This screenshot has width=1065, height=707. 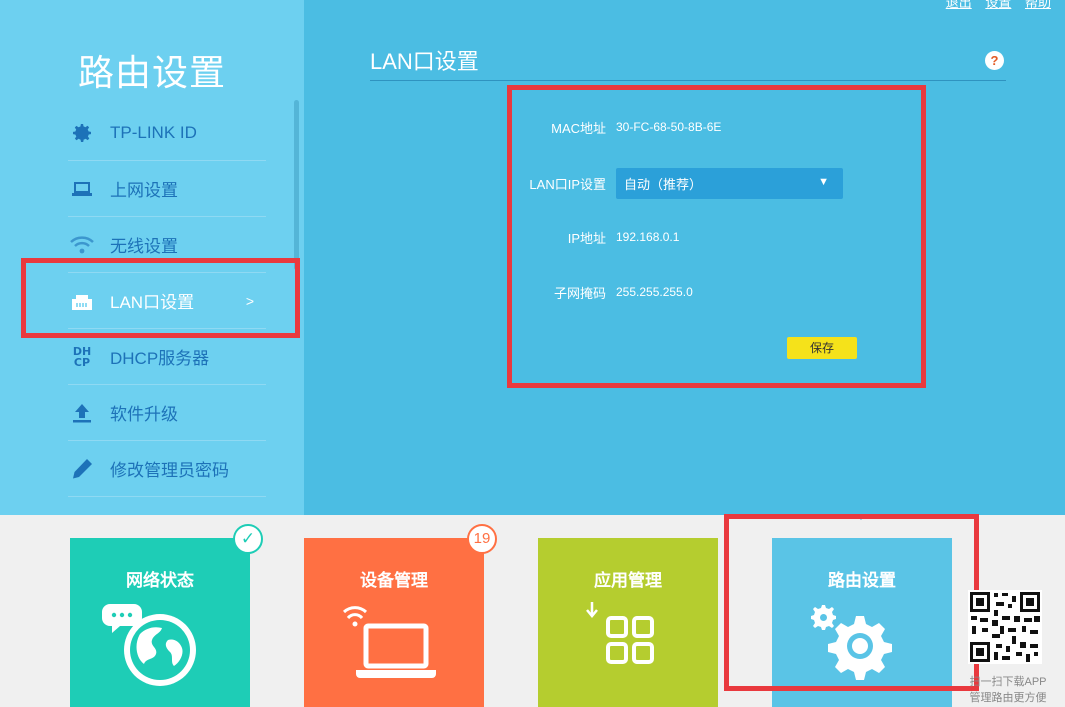 What do you see at coordinates (424, 61) in the screenshot?
I see `page-title: LAN口设置` at bounding box center [424, 61].